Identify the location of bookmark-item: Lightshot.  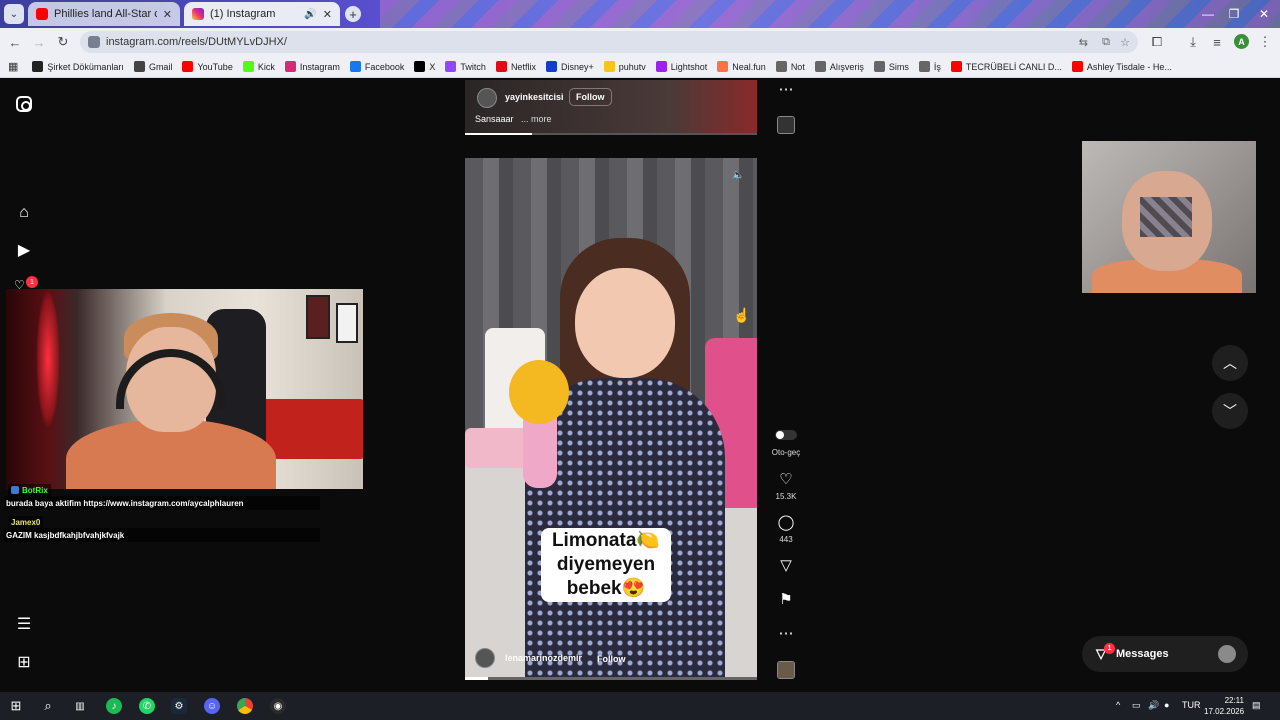
(681, 66).